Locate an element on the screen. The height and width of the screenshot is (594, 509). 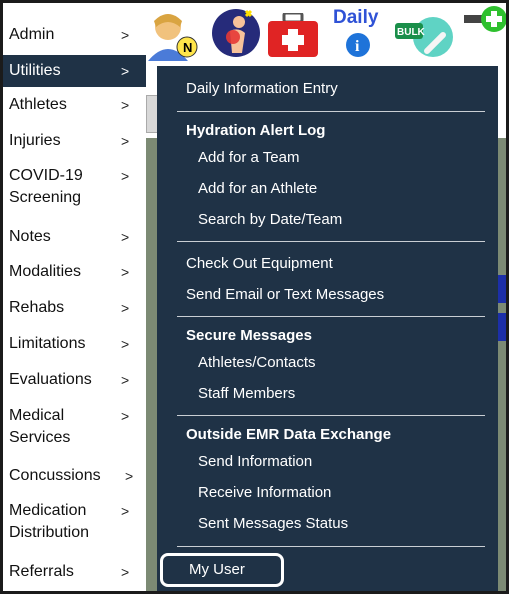
sidebar-item-concussions: Concussions > is located at coordinates (74, 478).